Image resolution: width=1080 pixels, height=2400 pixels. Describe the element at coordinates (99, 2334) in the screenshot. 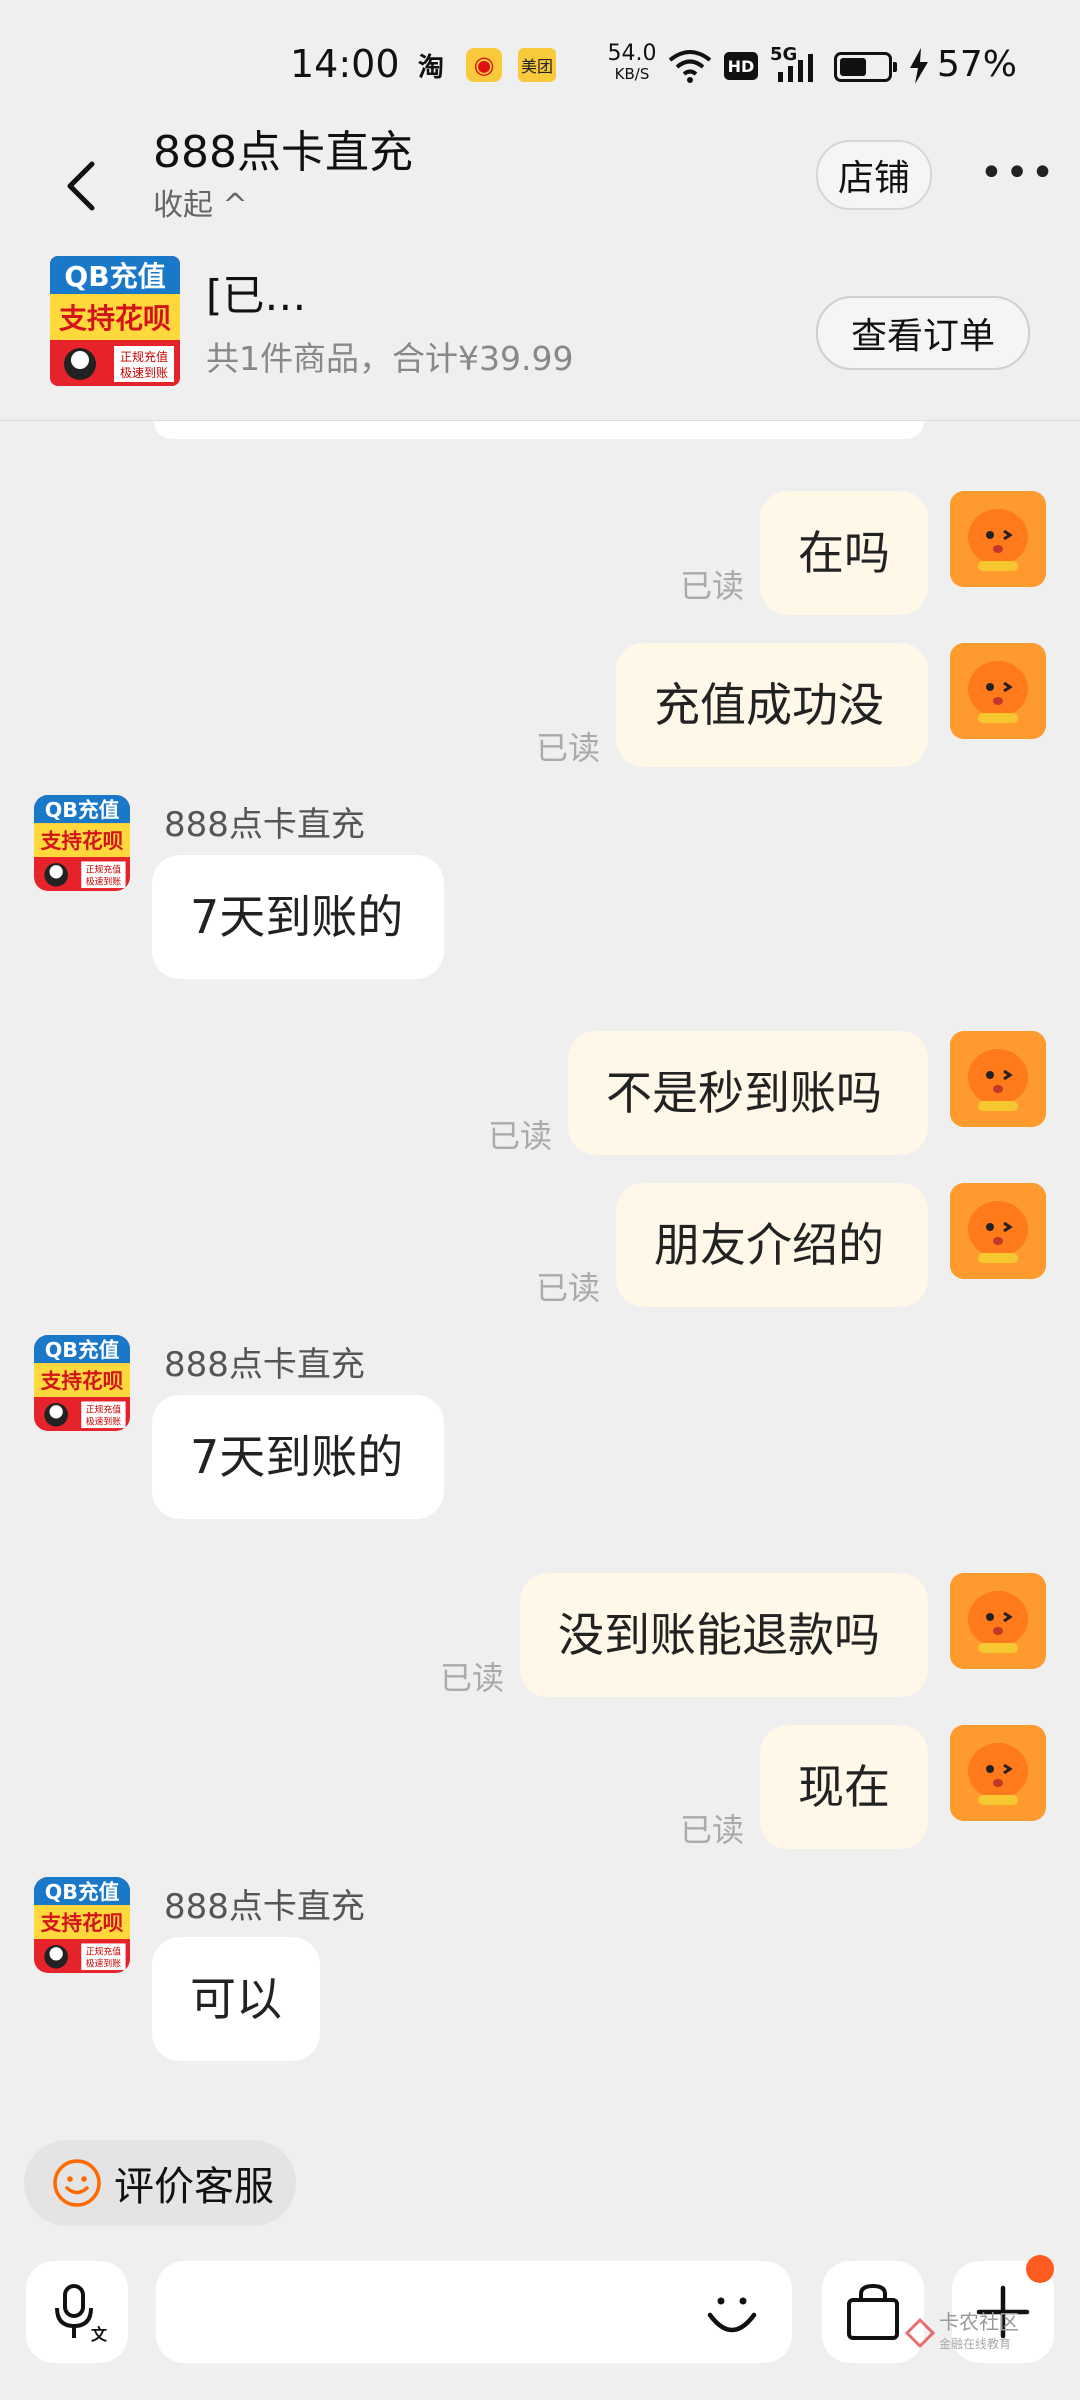

I see `svg-text: 文` at that location.